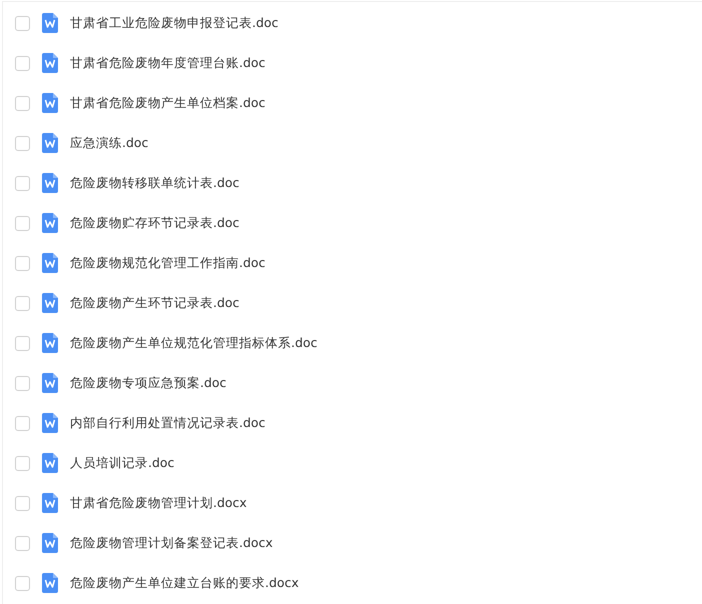  I want to click on file-name: 内部自行利用处置情况记录表.doc, so click(168, 423).